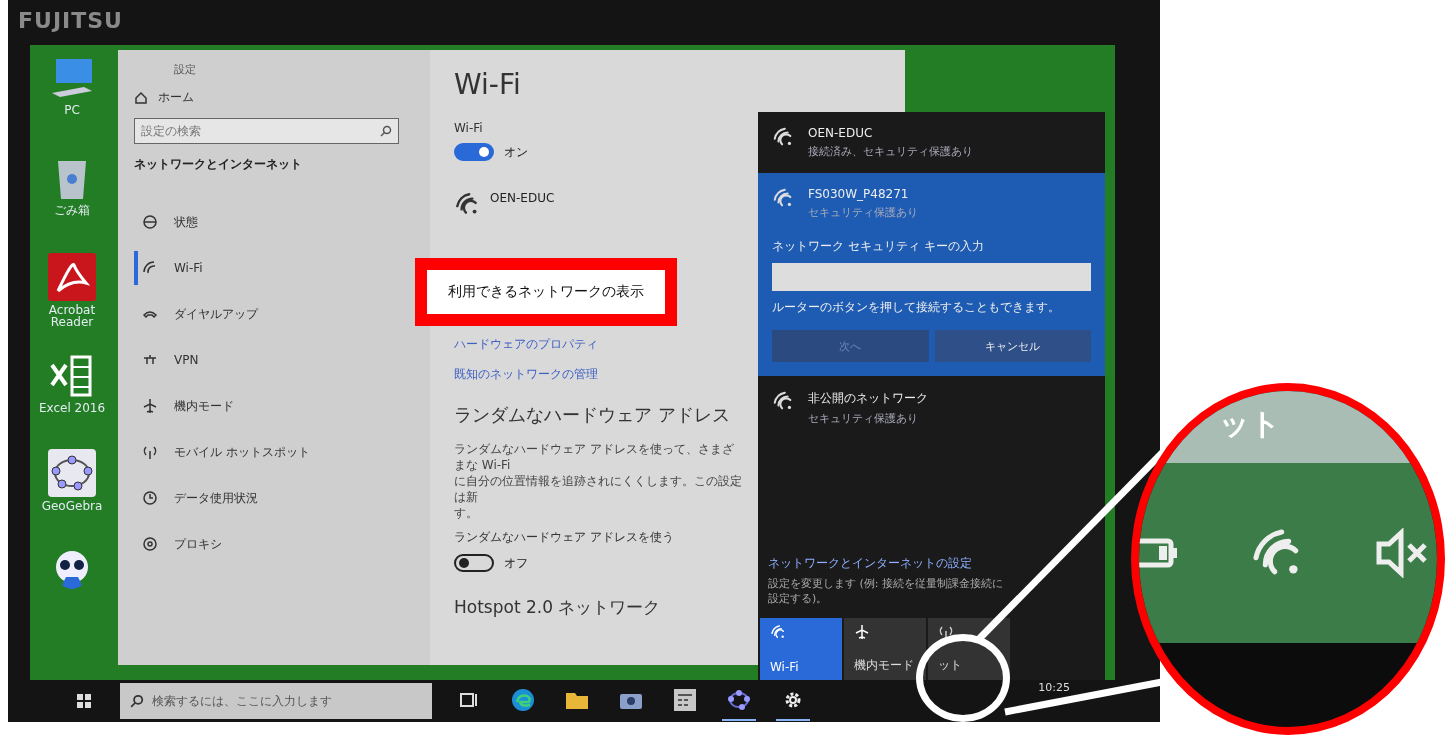 This screenshot has height=736, width=1446. Describe the element at coordinates (72, 316) in the screenshot. I see `desktop-icon-label: Acrobat Reader` at that location.